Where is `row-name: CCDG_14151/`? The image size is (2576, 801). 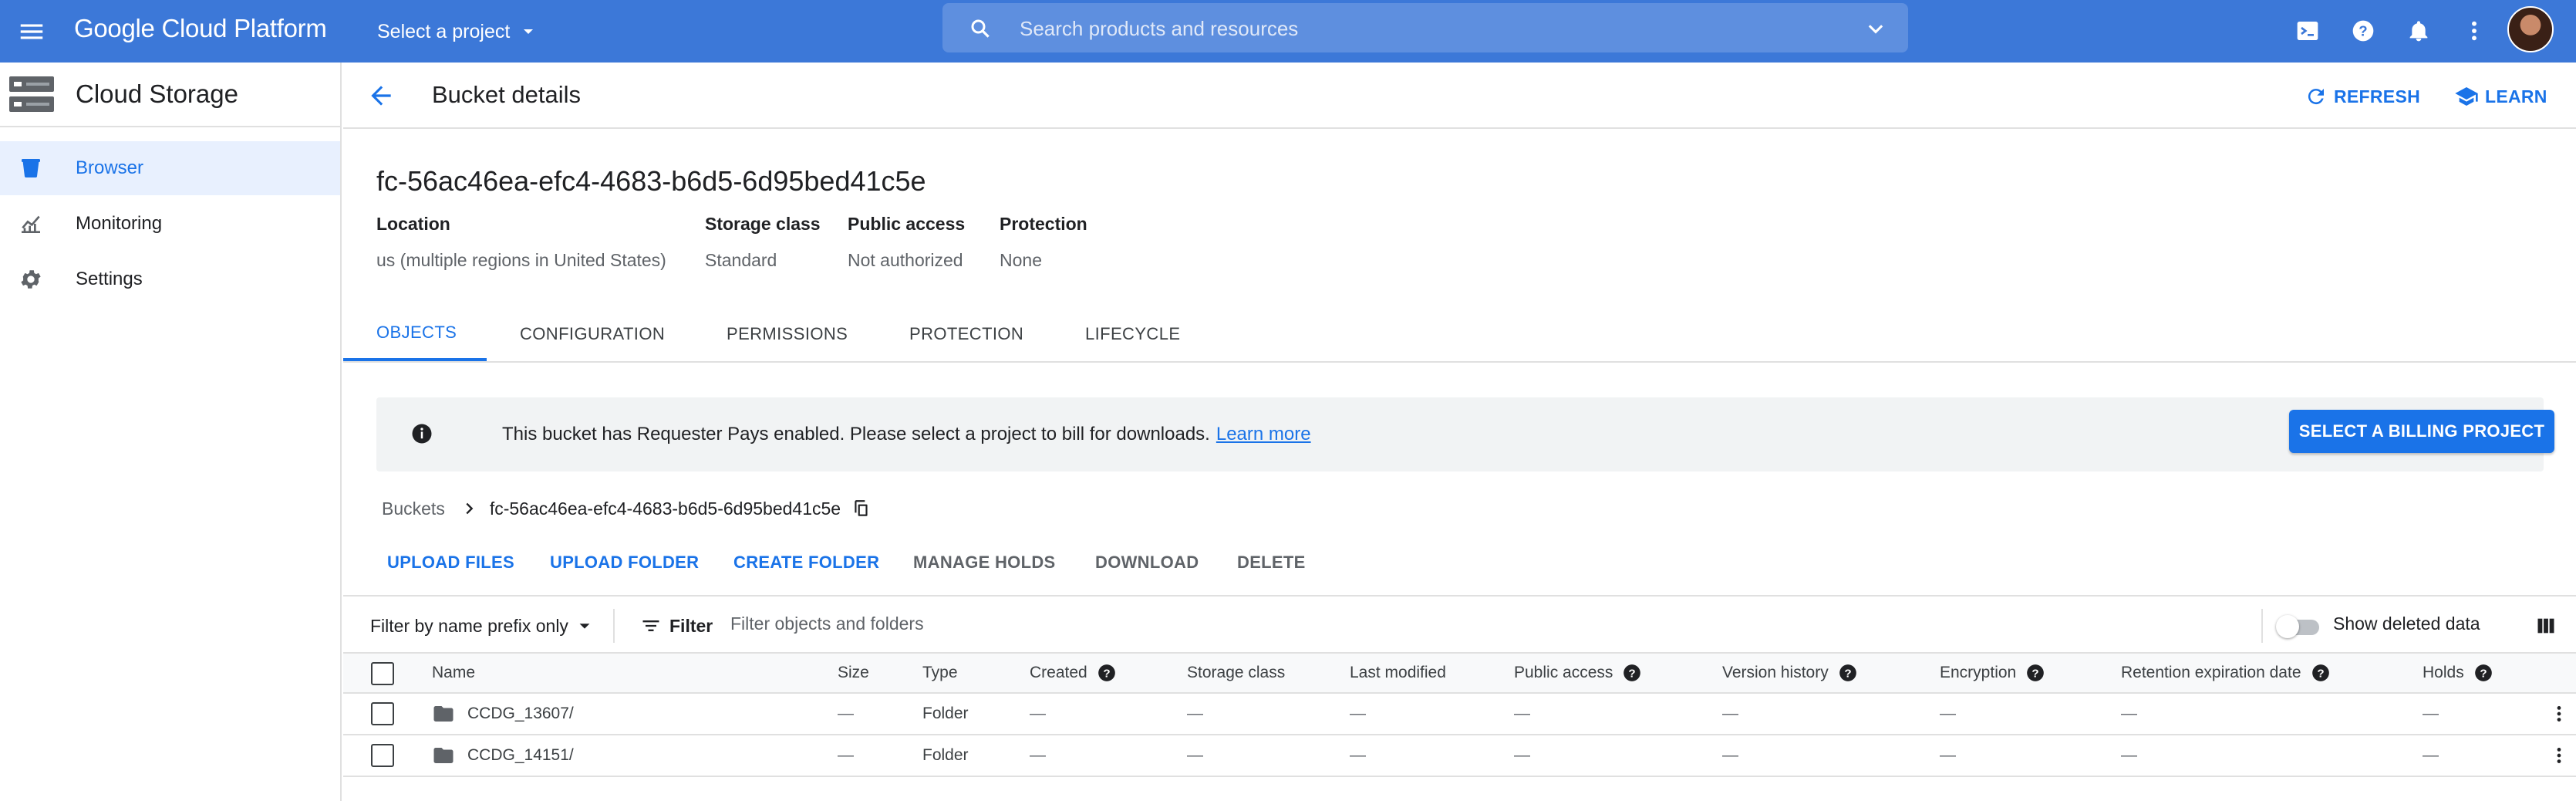 row-name: CCDG_14151/ is located at coordinates (520, 755).